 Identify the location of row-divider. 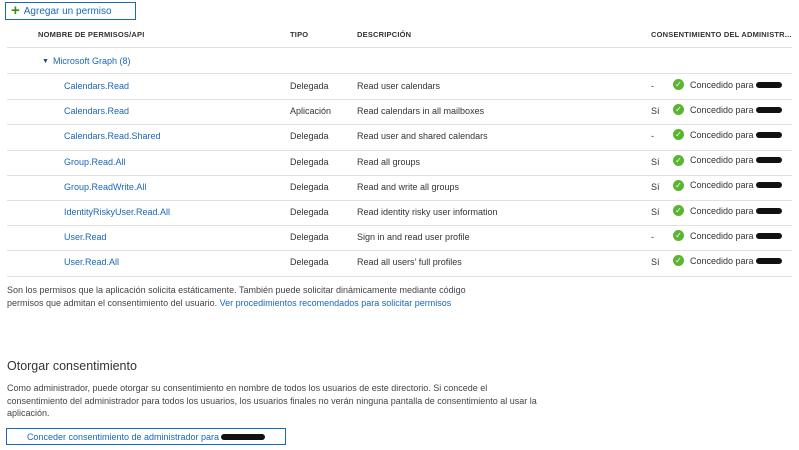
(399, 276).